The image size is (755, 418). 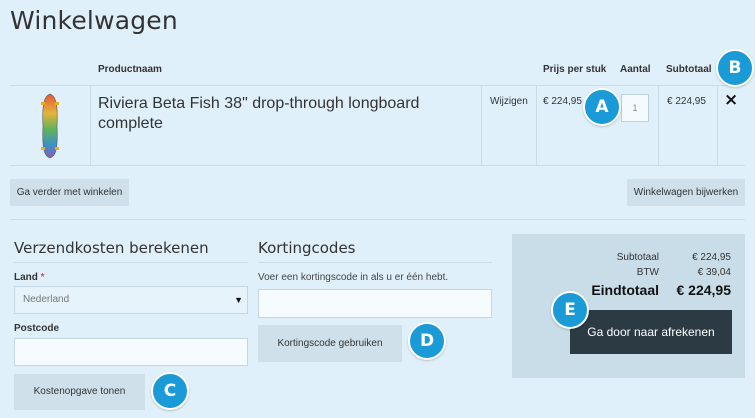 What do you see at coordinates (704, 290) in the screenshot?
I see `grand-total-value: € 224,95` at bounding box center [704, 290].